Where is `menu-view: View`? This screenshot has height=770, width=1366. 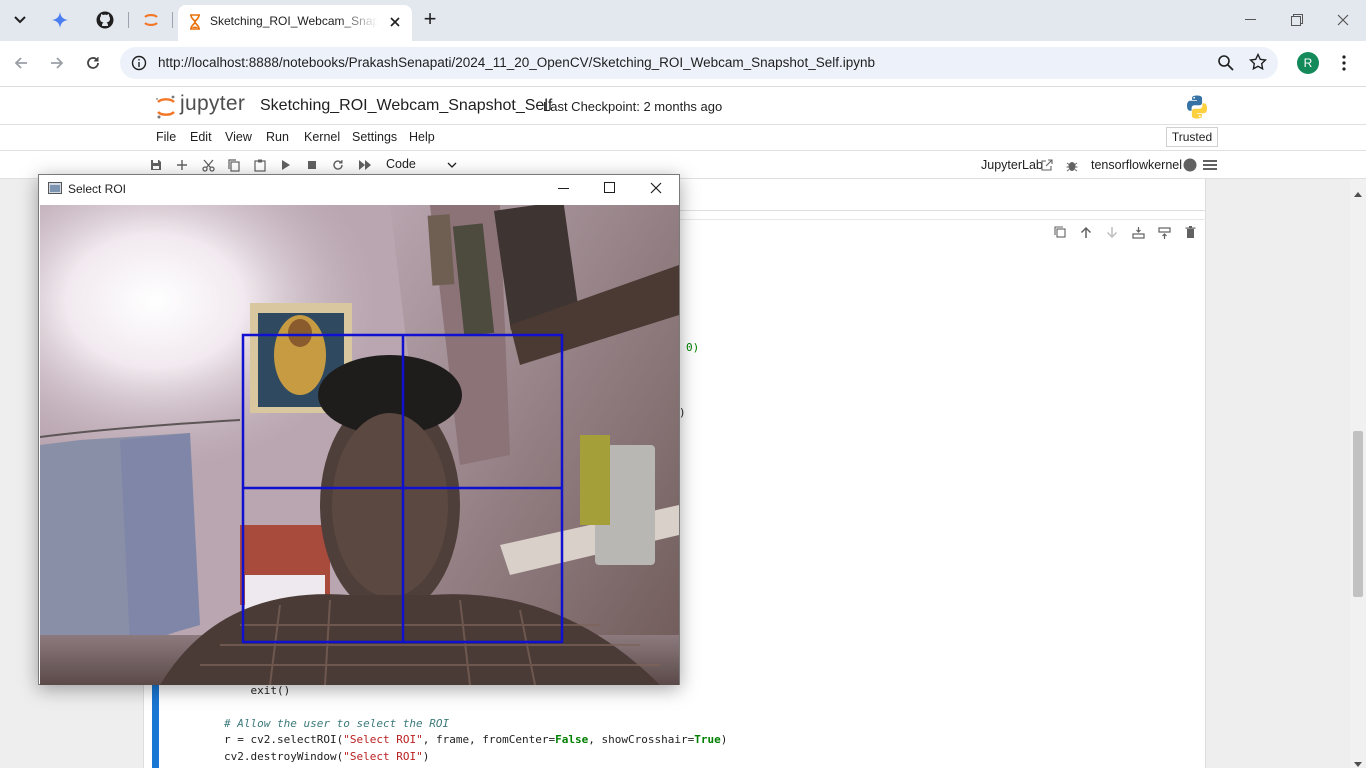 menu-view: View is located at coordinates (238, 137).